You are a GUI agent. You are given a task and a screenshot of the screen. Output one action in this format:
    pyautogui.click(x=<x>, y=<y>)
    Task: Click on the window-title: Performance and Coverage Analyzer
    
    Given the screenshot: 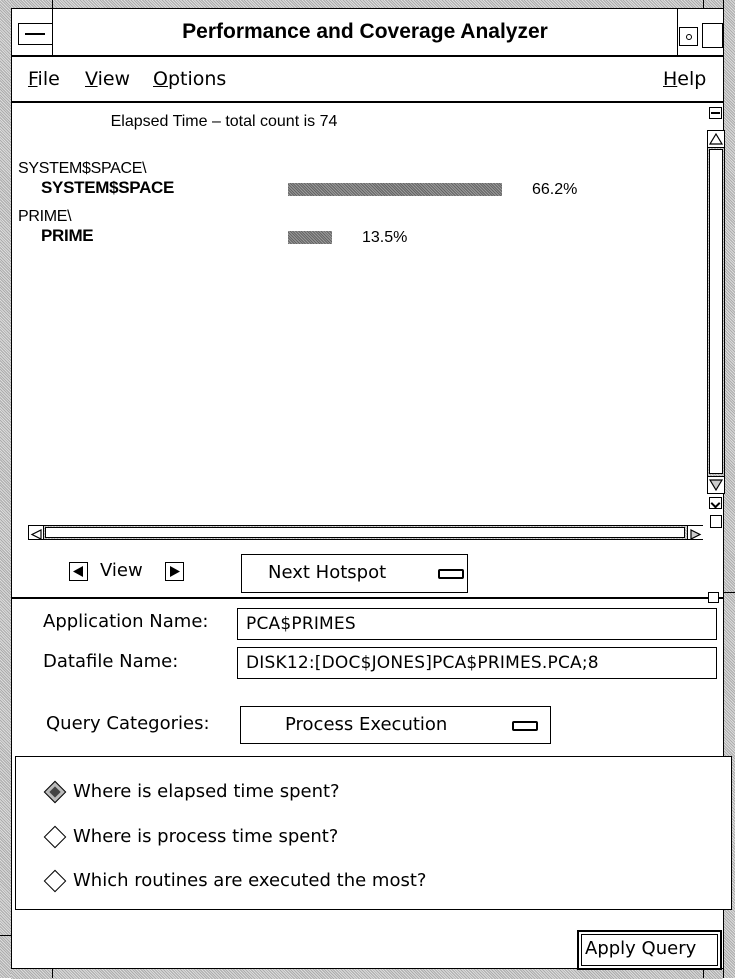 What is the action you would take?
    pyautogui.click(x=365, y=31)
    